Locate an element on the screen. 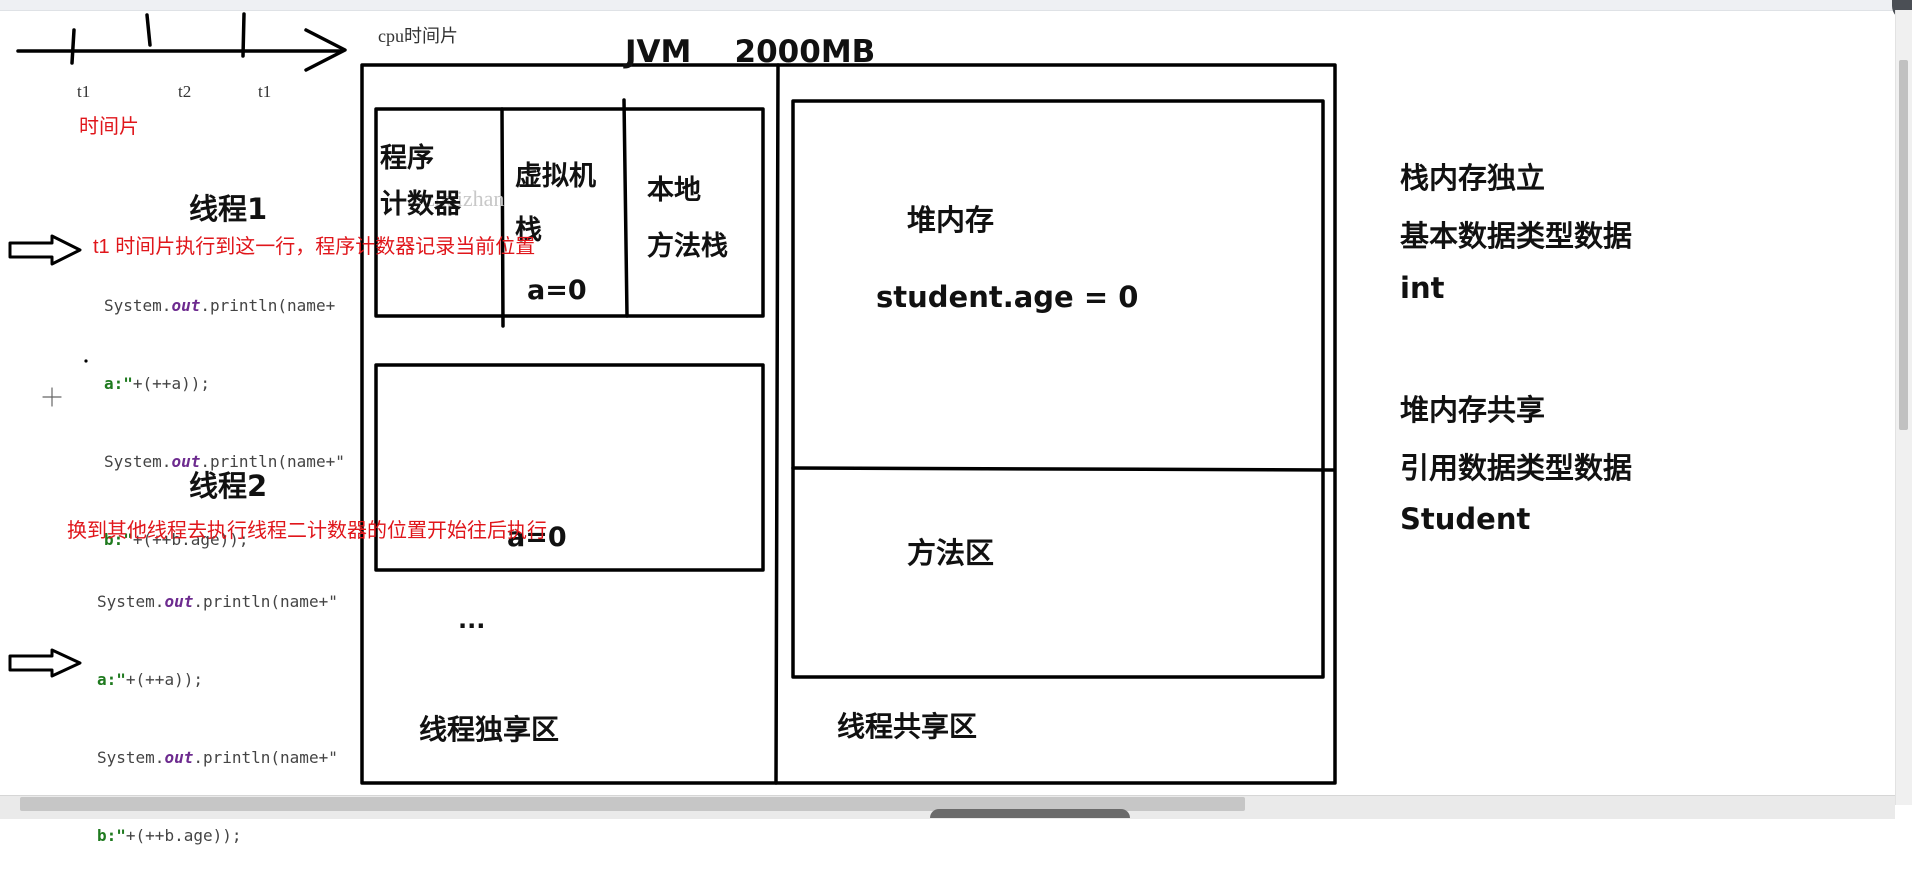 The image size is (1912, 875). timeline-label-t1b: t1 is located at coordinates (265, 91).